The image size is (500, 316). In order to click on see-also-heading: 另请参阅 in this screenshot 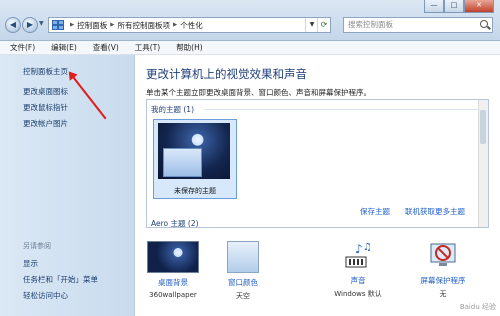, I will do `click(37, 246)`.